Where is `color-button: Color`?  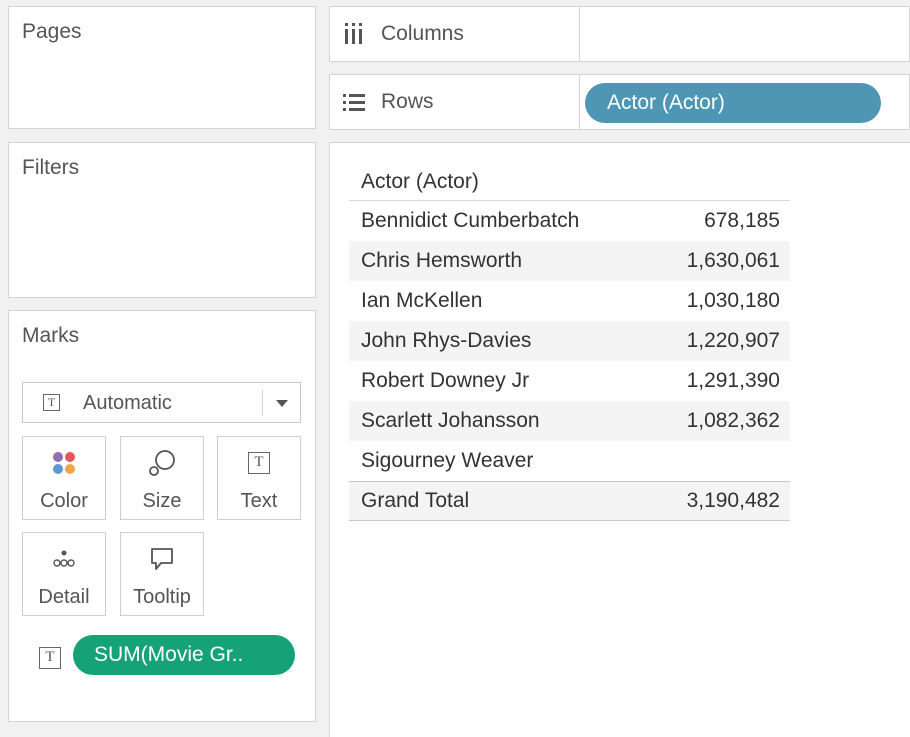
color-button: Color is located at coordinates (64, 478).